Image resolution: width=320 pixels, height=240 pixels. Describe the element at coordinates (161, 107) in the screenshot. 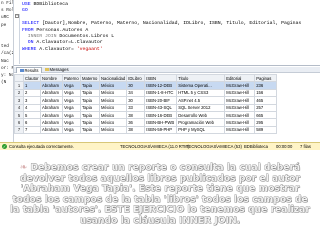

I see `table-cell: ISBN-43-SQL` at that location.